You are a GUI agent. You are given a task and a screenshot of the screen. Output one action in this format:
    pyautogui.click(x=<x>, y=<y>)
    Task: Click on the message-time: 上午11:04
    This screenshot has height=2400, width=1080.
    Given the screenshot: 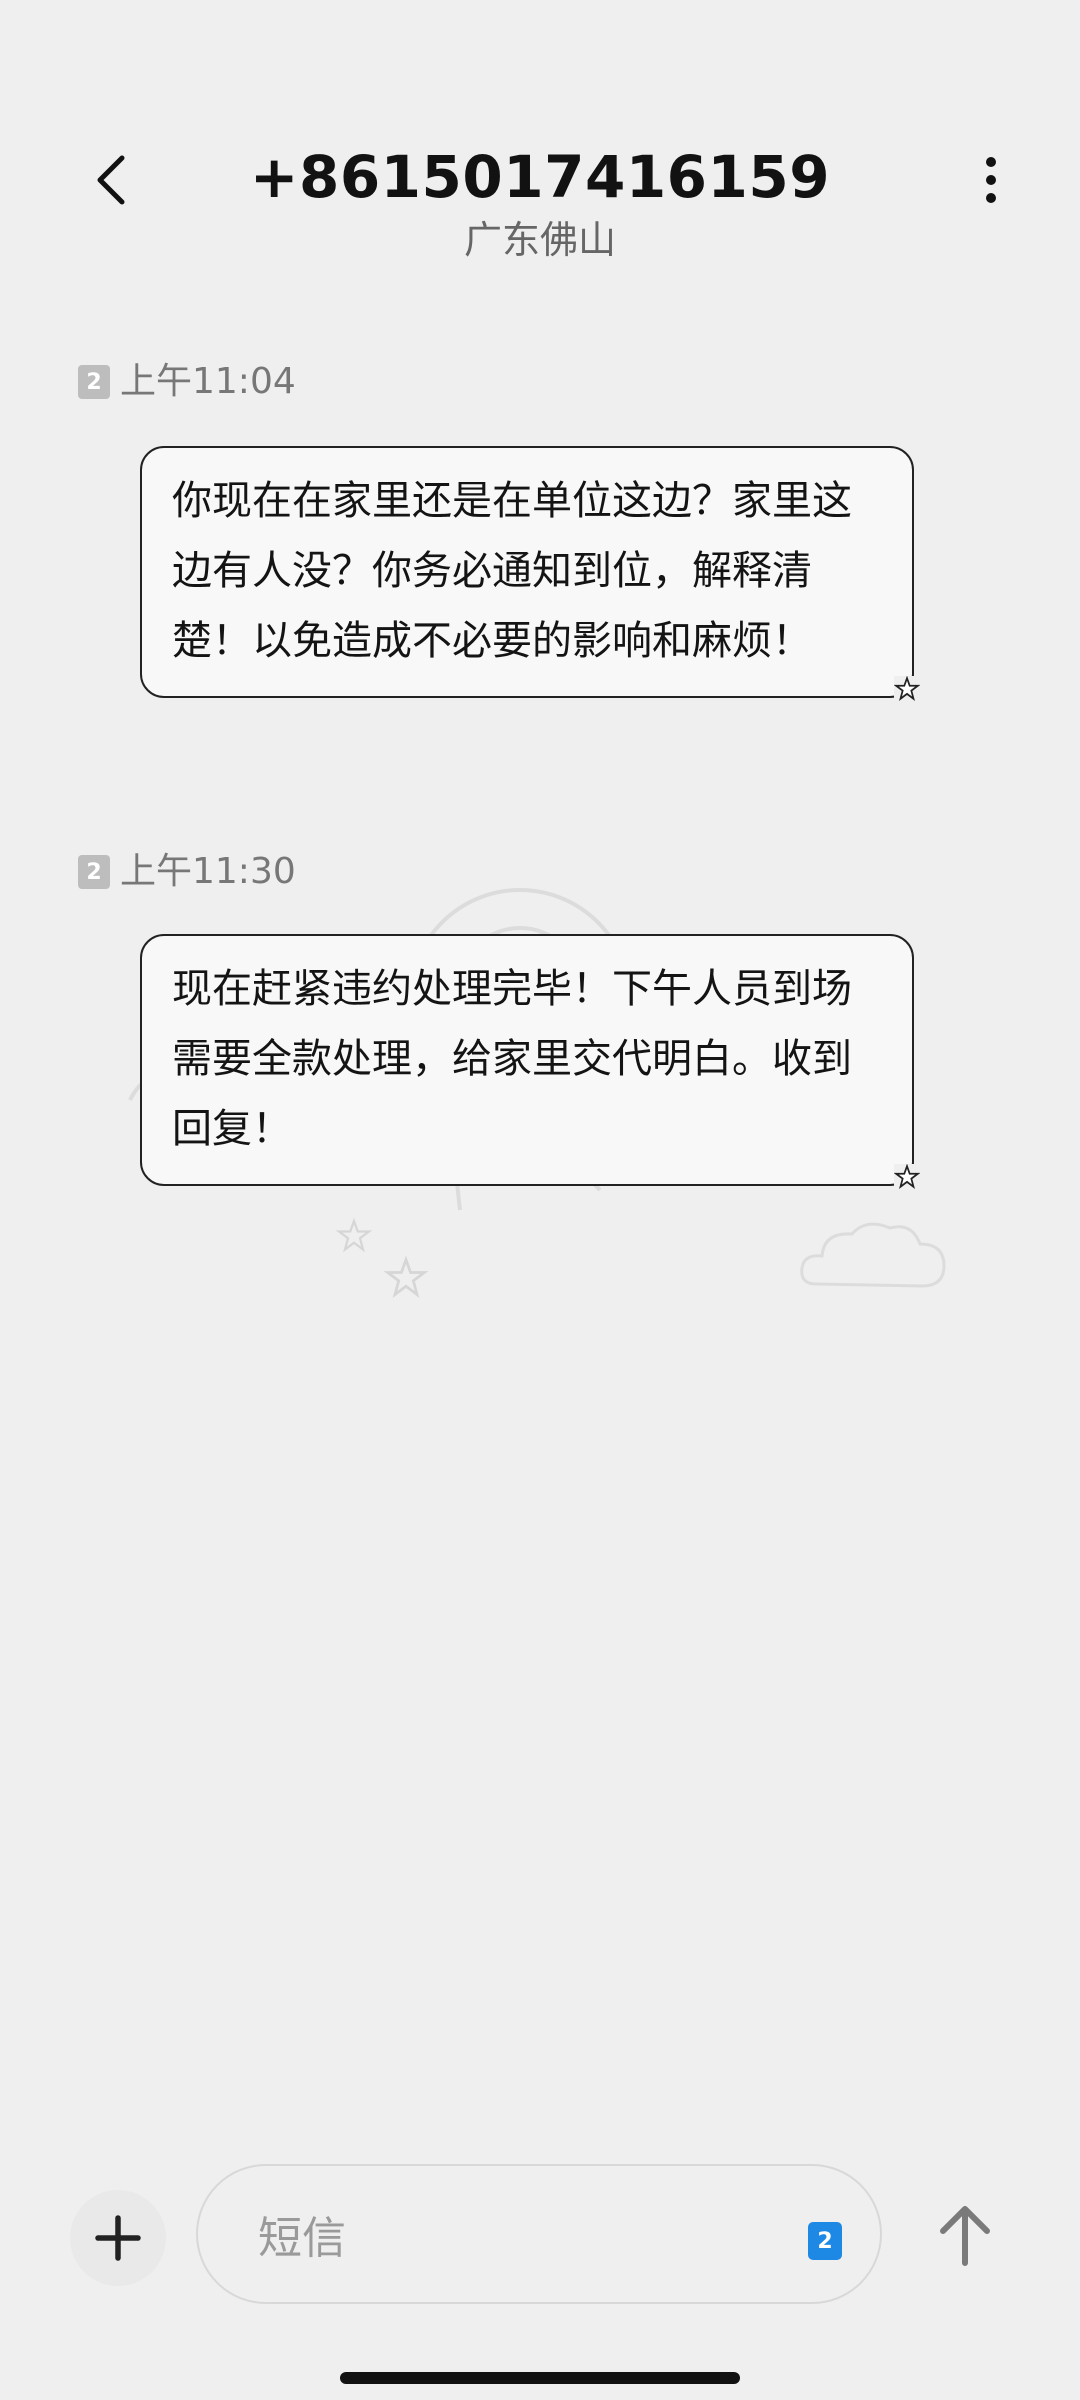 What is the action you would take?
    pyautogui.click(x=208, y=381)
    